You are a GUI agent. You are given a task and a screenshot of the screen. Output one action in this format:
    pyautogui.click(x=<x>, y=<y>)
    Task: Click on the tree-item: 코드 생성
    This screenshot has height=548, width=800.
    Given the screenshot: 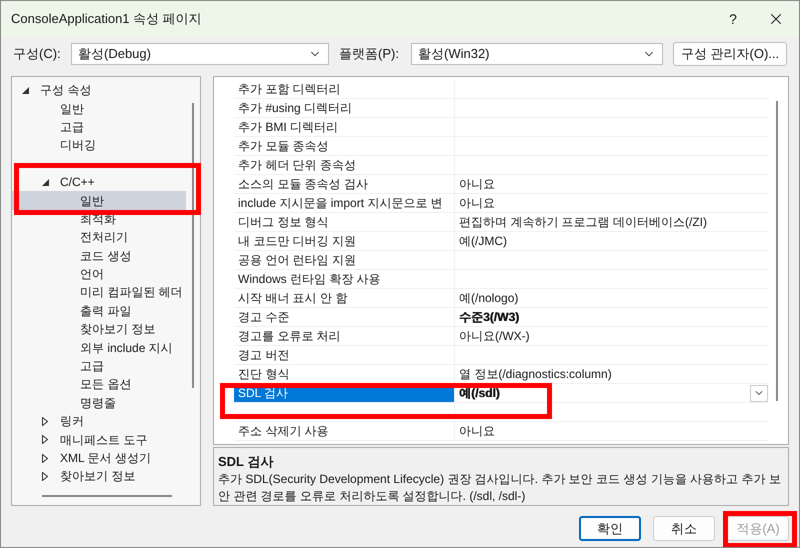 What is the action you would take?
    pyautogui.click(x=99, y=255)
    